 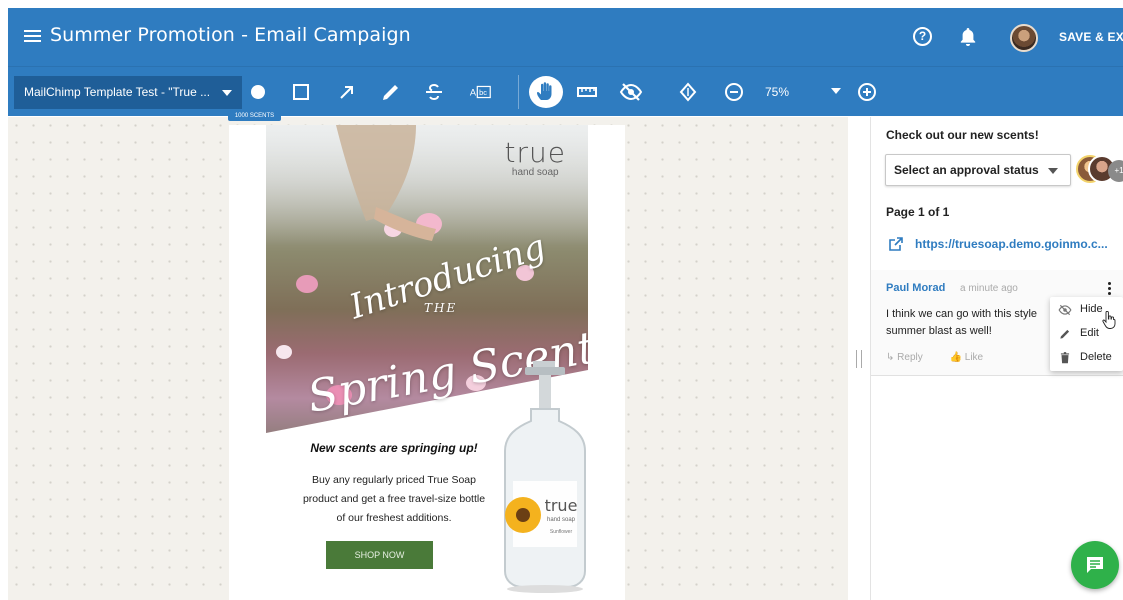 I want to click on rotate-icon, so click(x=688, y=92).